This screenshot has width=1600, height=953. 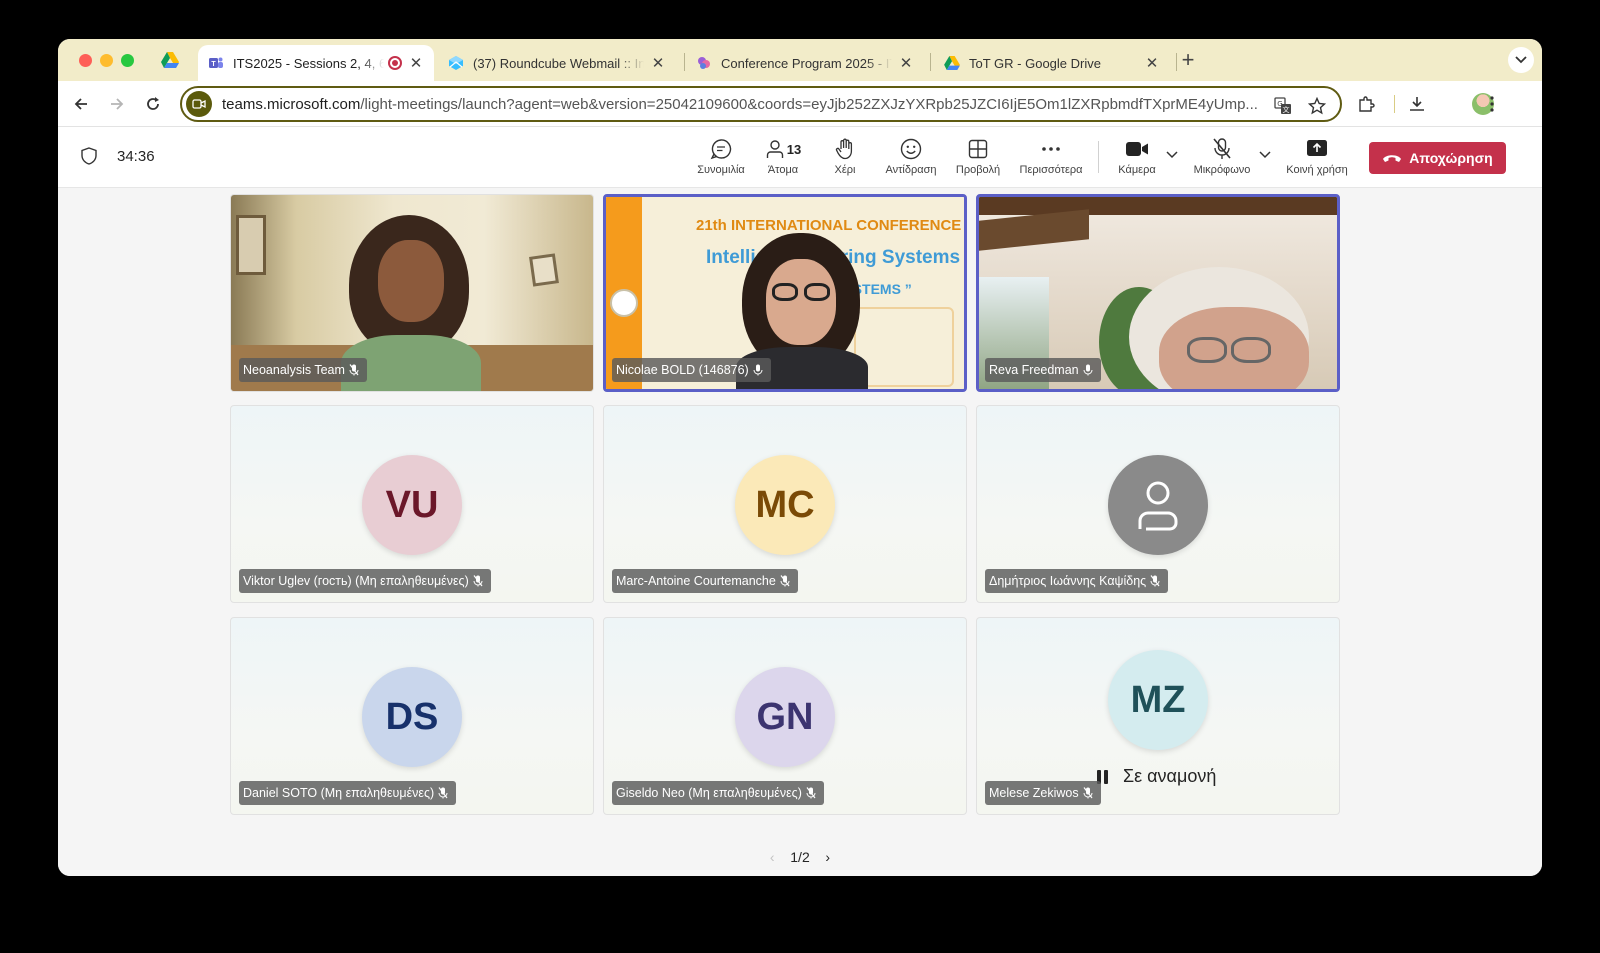 I want to click on tab-conference-program: Conference Program 2025 - ITS ✕, so click(x=805, y=63).